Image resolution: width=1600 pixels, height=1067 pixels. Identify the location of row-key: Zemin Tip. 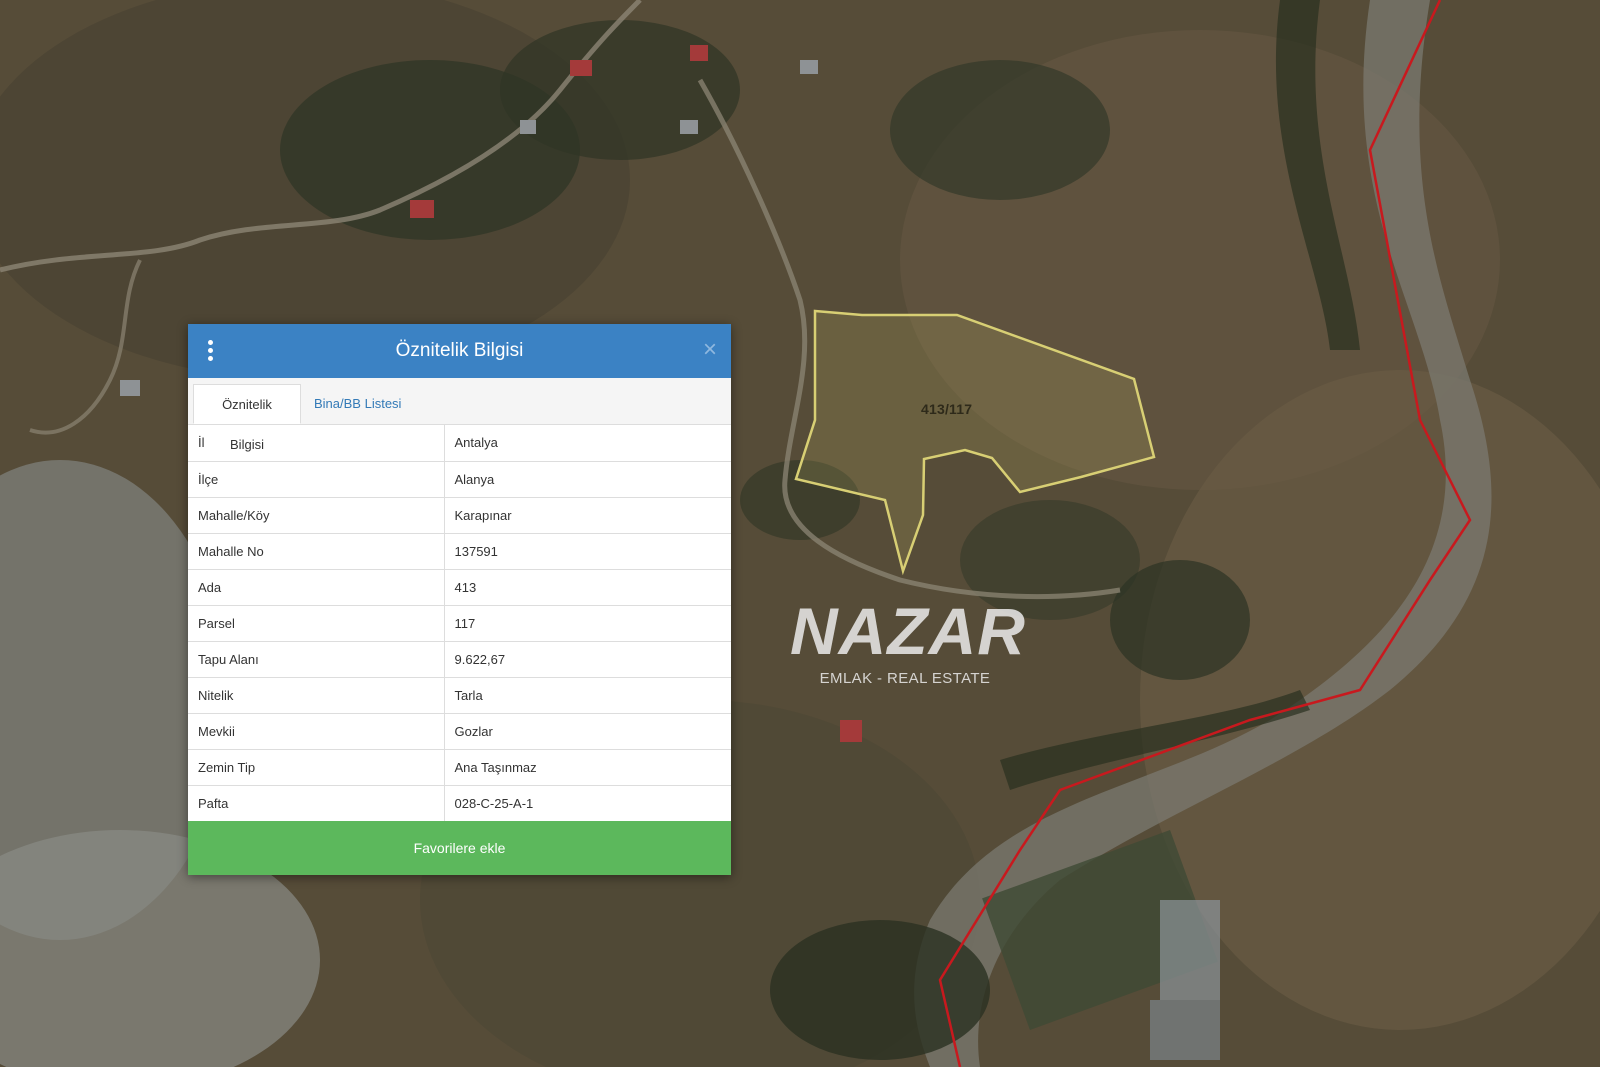
(316, 767).